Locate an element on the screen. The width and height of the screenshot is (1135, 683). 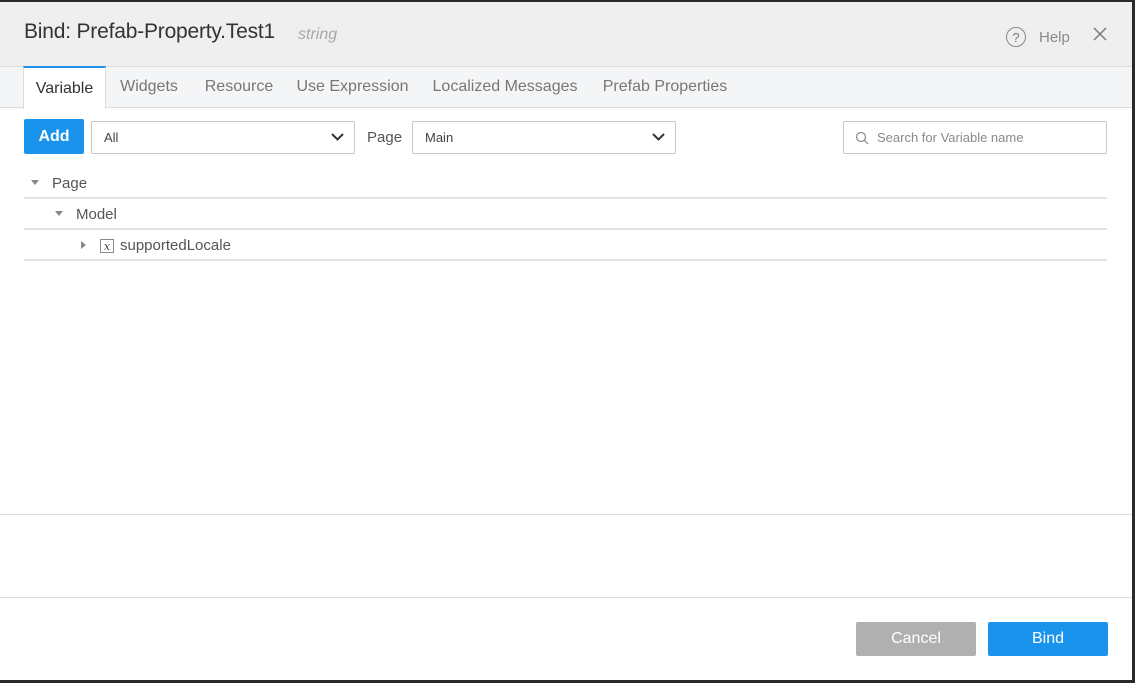
page-label: Page is located at coordinates (385, 137).